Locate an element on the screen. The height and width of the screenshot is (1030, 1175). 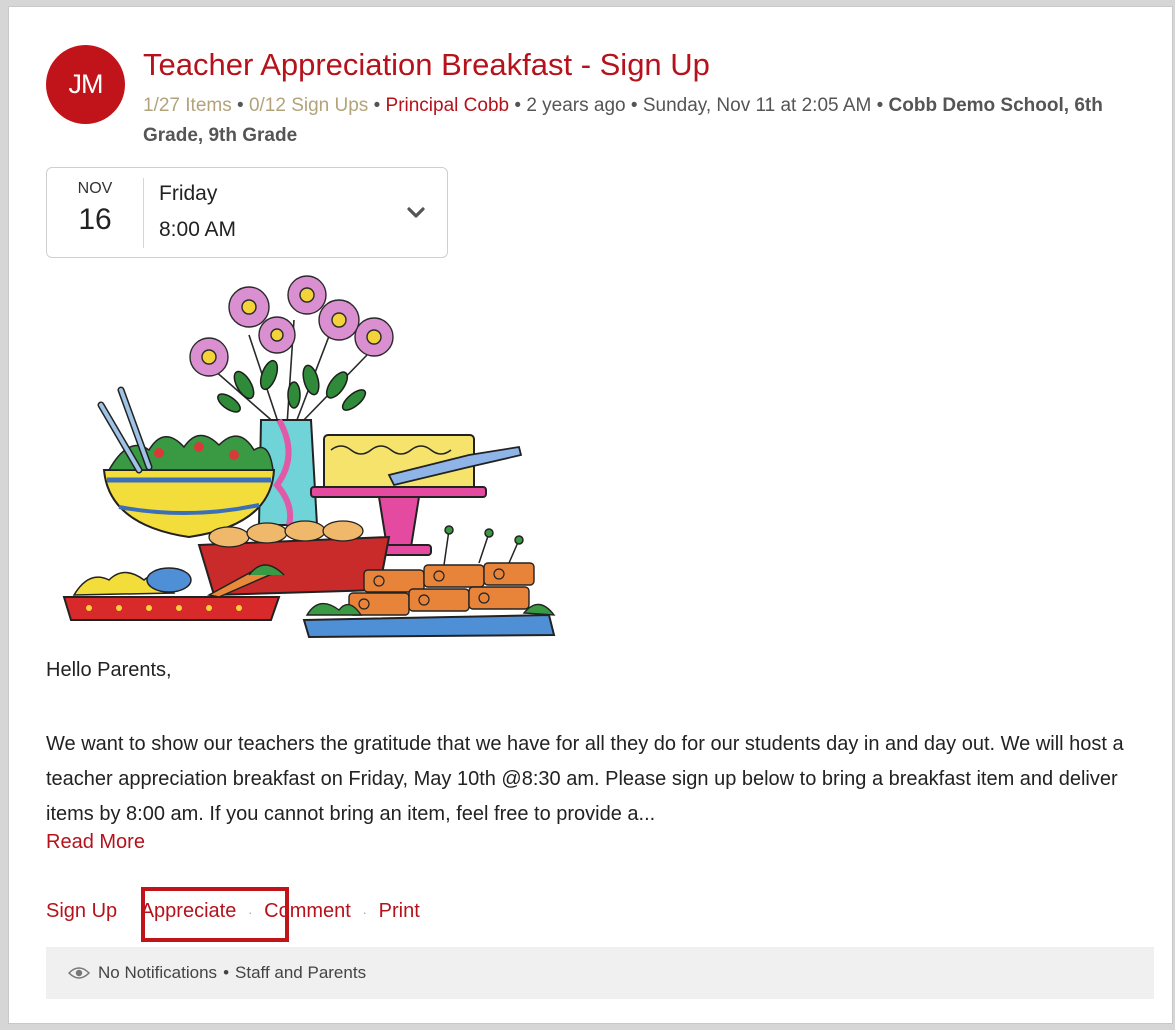
items-count: 1/27 Items is located at coordinates (187, 105).